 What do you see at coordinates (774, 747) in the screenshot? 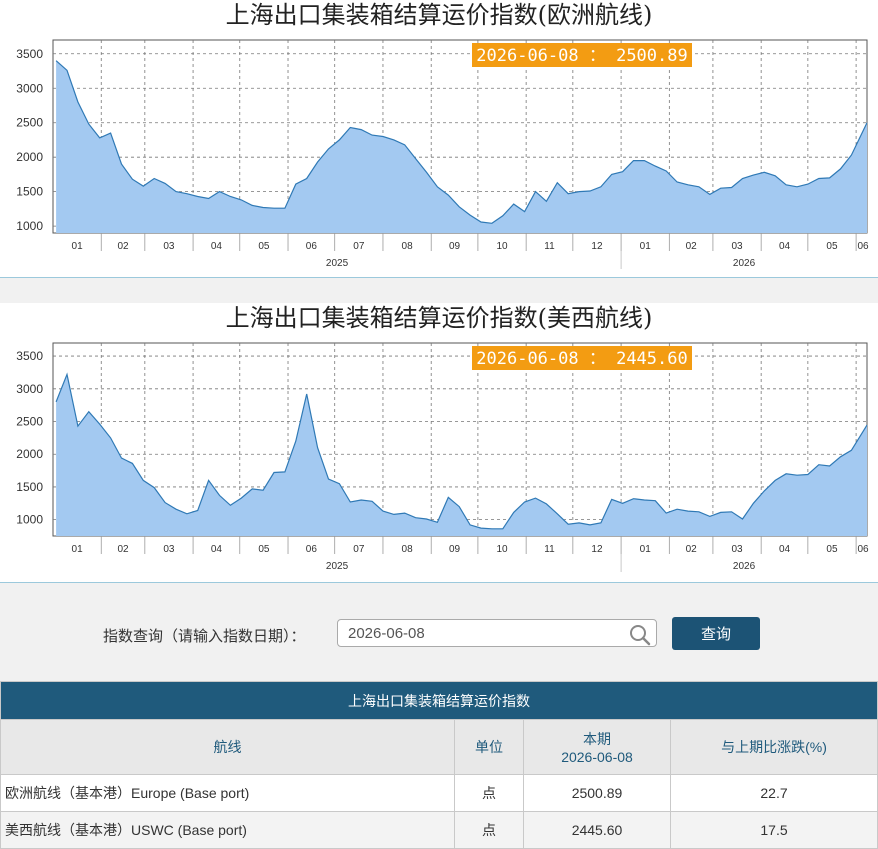
I see `col-header-change: 与上期比涨跌(%)` at bounding box center [774, 747].